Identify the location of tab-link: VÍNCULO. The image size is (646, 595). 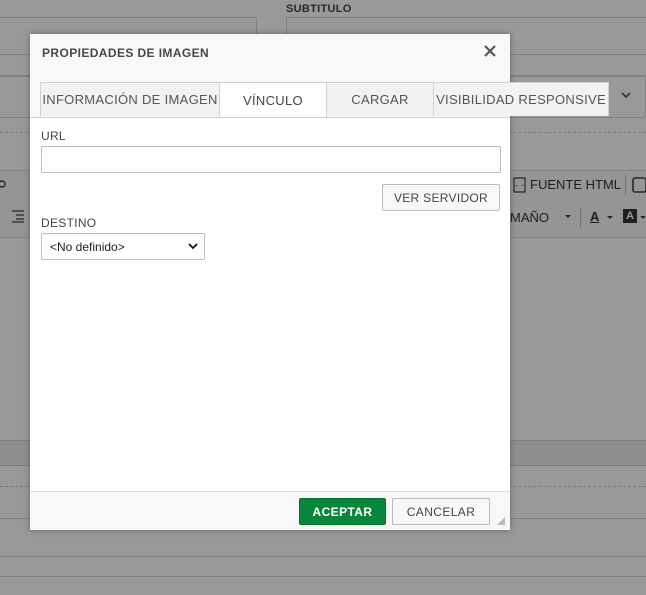
(273, 99).